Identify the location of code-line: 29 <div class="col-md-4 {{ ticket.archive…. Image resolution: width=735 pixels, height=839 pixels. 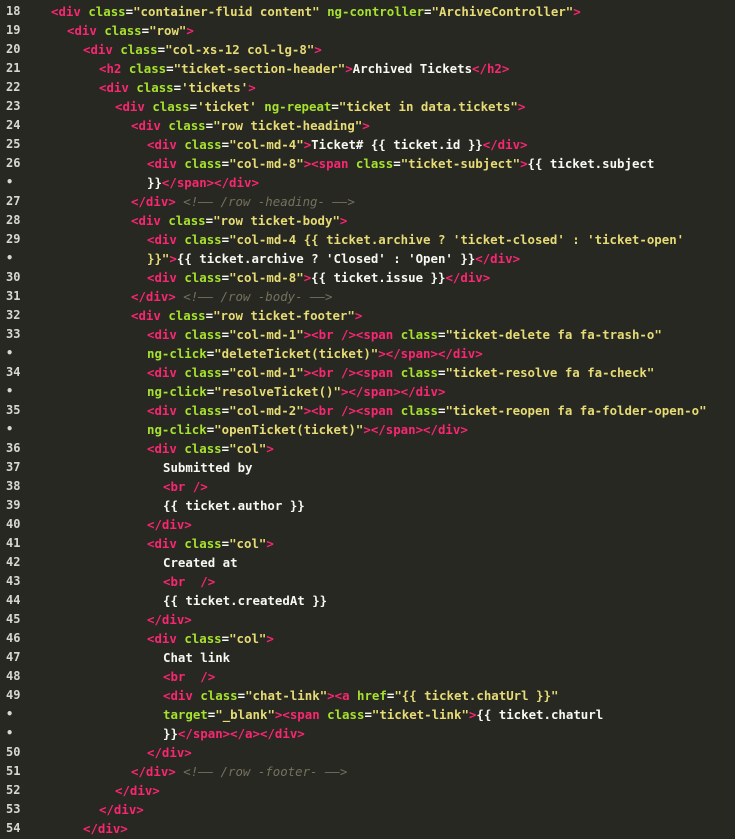
(367, 239).